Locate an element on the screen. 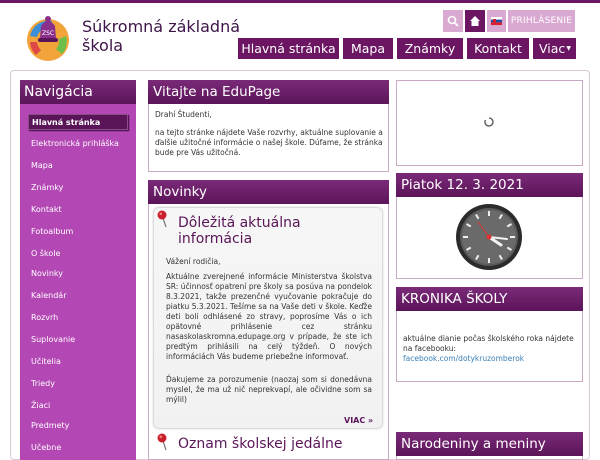 Image resolution: width=600 pixels, height=460 pixels. sidebar-item-news: Novinky is located at coordinates (78, 274).